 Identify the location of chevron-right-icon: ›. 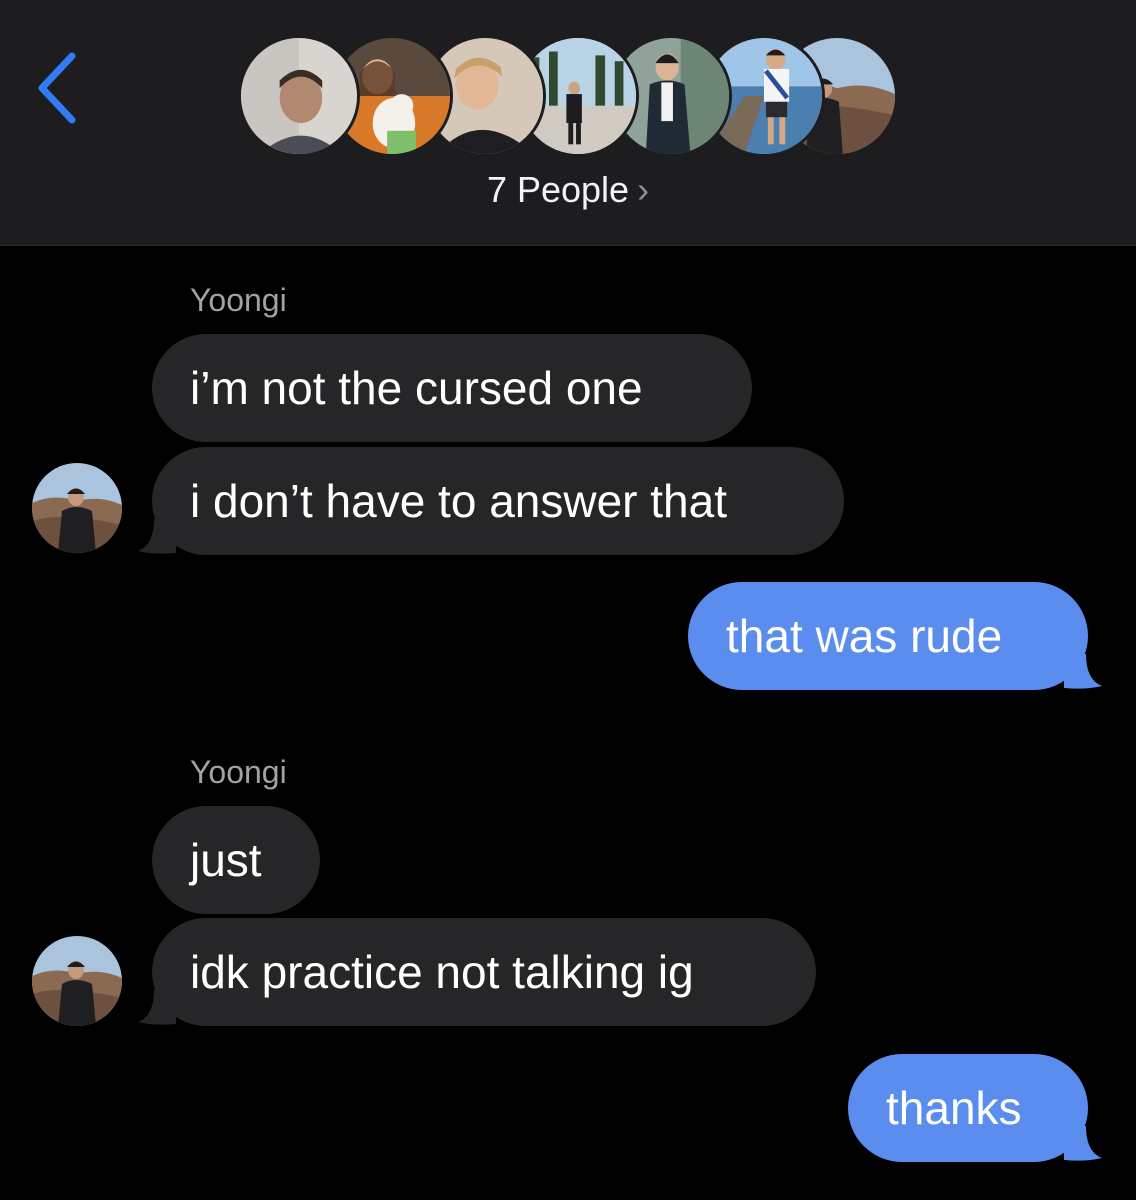
(643, 189).